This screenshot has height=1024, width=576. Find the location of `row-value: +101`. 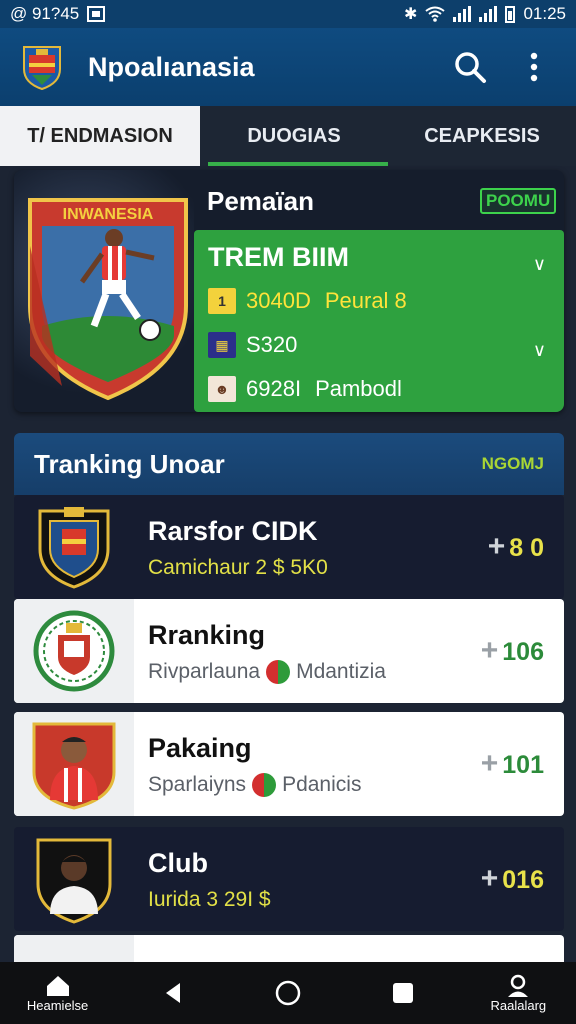

row-value: +101 is located at coordinates (522, 764).